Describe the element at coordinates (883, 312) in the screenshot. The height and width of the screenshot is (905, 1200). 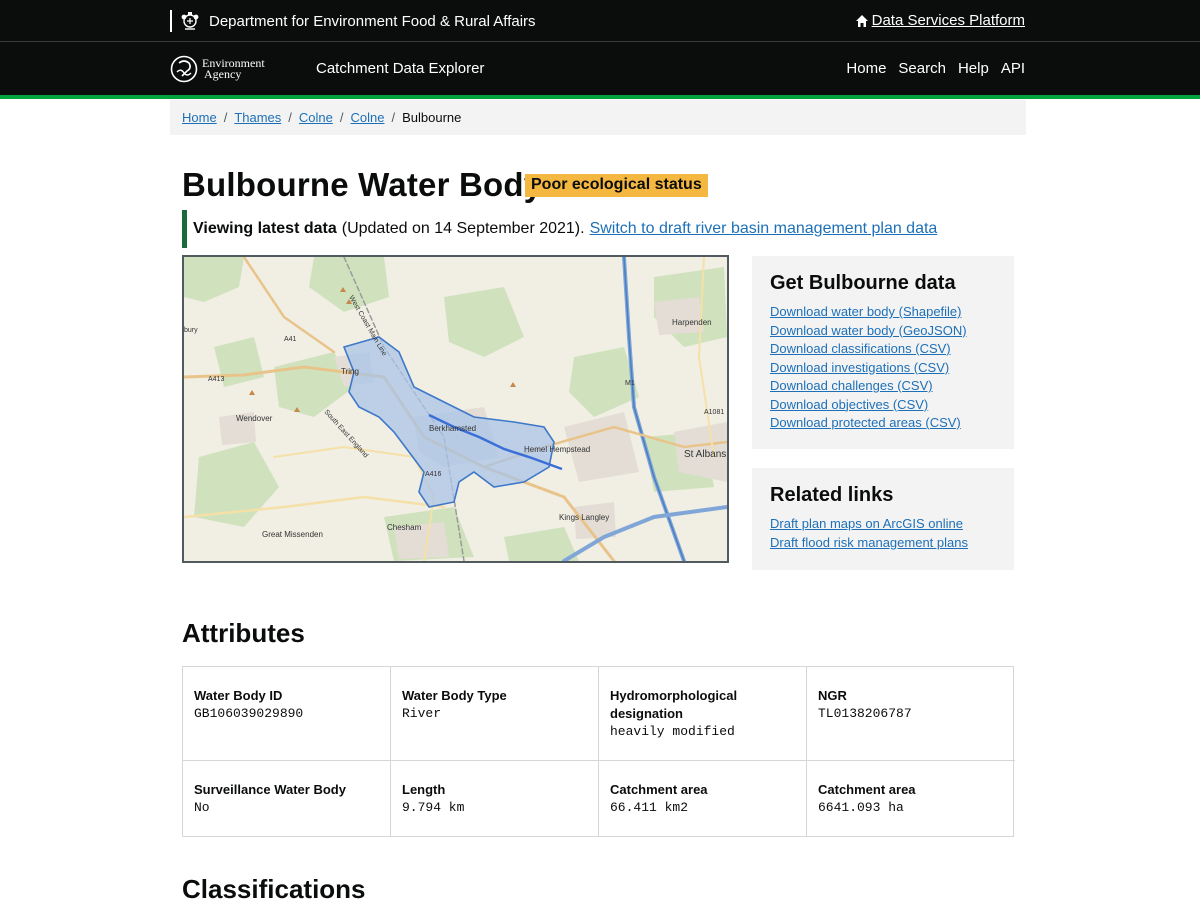
I see `download-shapefile-link: Download water body (Shapefile)` at that location.